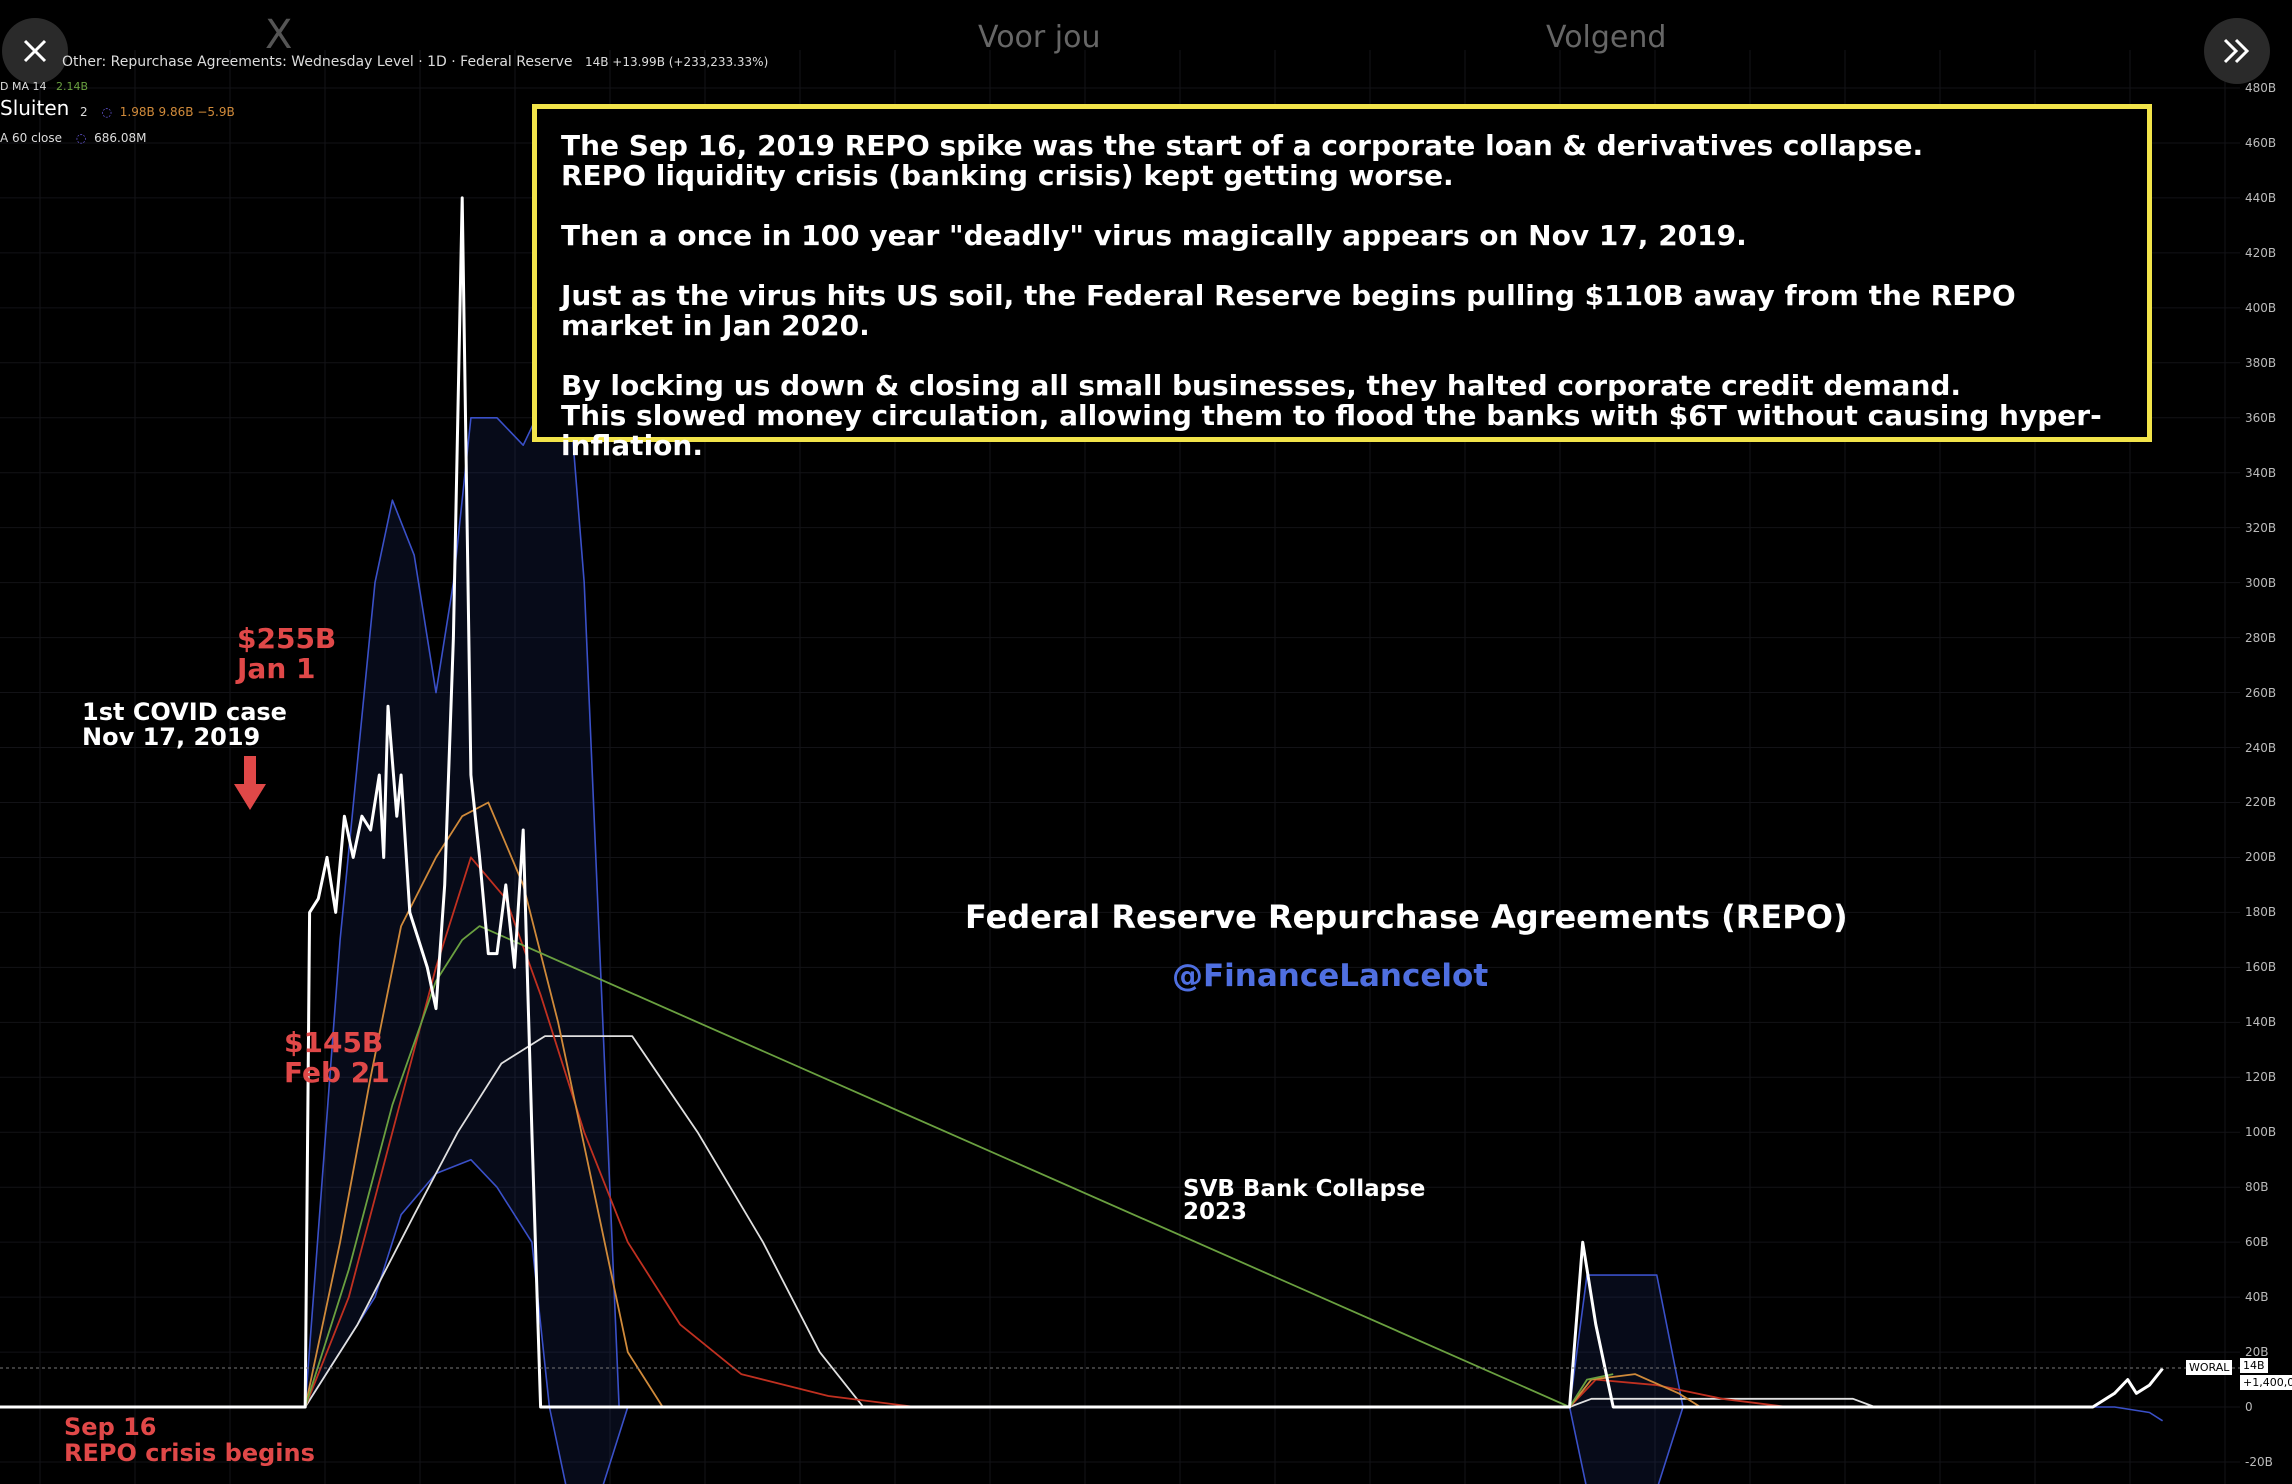 Image resolution: width=2292 pixels, height=1484 pixels. What do you see at coordinates (2209, 1367) in the screenshot?
I see `price-label: WORAL` at bounding box center [2209, 1367].